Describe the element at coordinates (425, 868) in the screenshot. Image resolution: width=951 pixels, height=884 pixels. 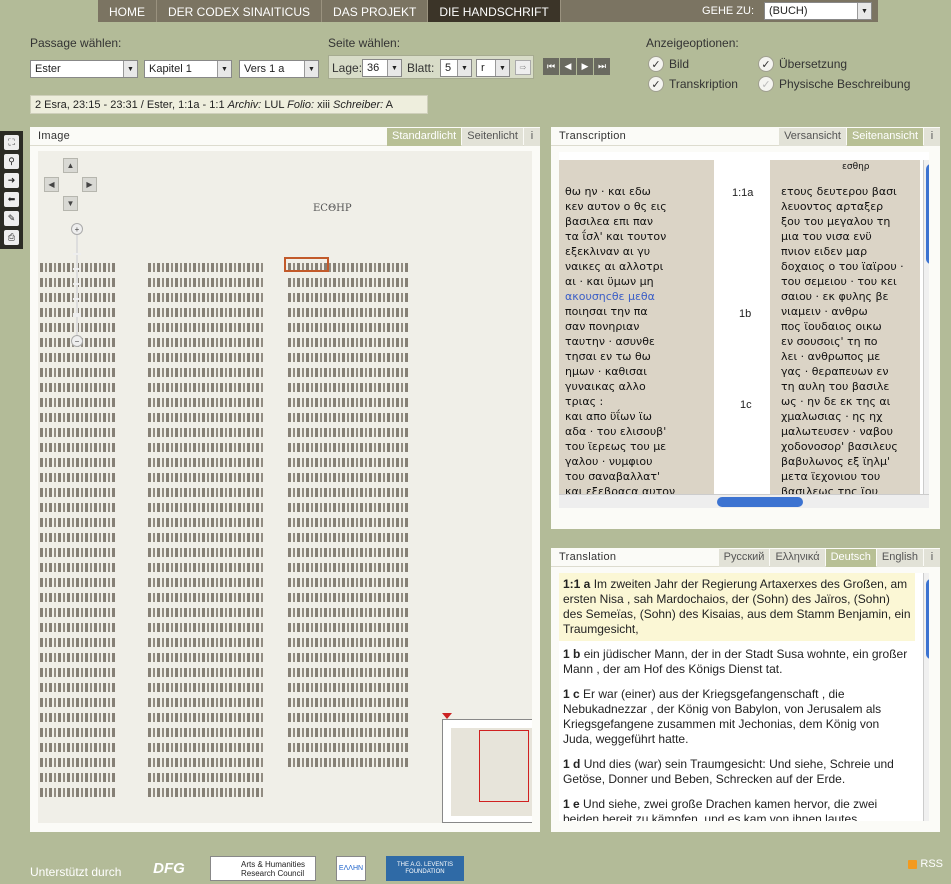
I see `leventis-logo: THE A.G. LEVENTIS FOUNDATION` at that location.